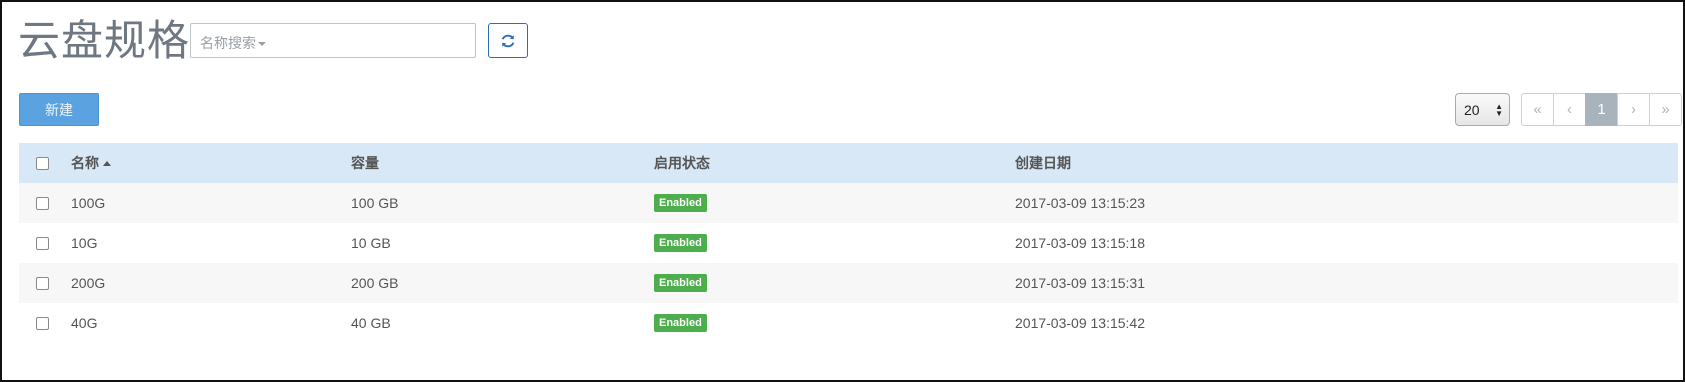 This screenshot has width=1685, height=382. What do you see at coordinates (262, 44) in the screenshot?
I see `chevron-down-icon` at bounding box center [262, 44].